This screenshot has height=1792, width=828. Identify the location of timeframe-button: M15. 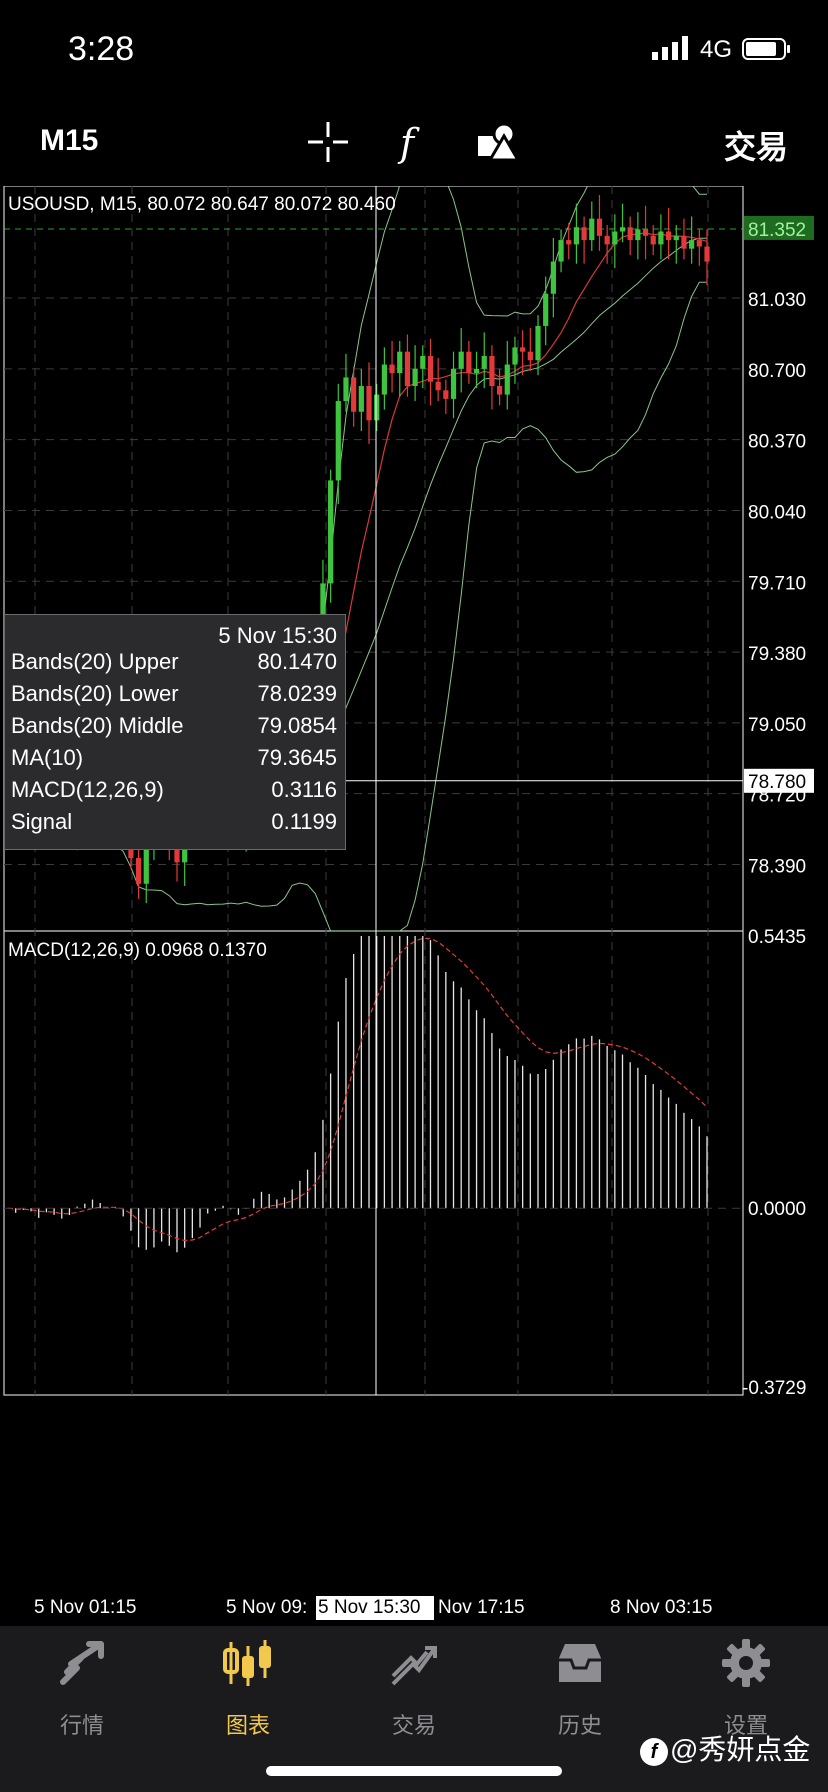
(69, 141).